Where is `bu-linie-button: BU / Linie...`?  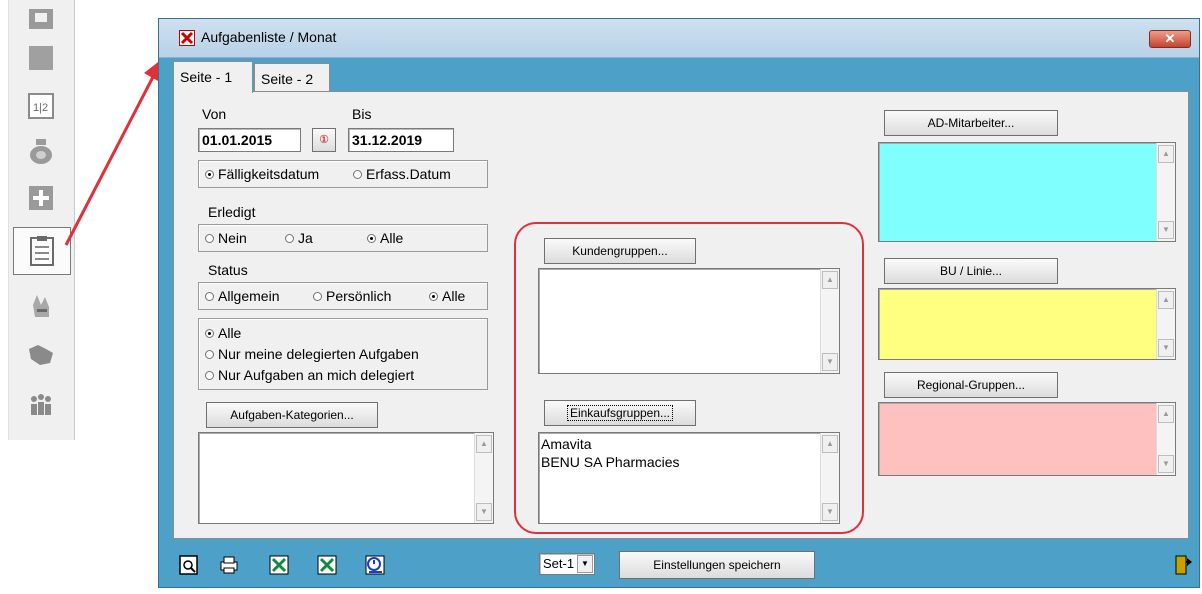
bu-linie-button: BU / Linie... is located at coordinates (971, 271).